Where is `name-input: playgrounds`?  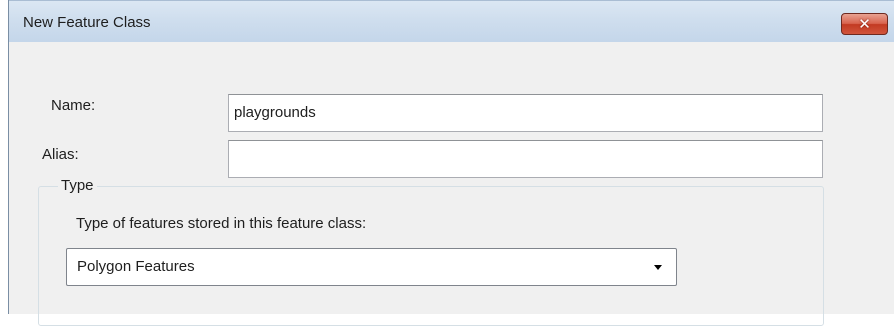 name-input: playgrounds is located at coordinates (525, 113).